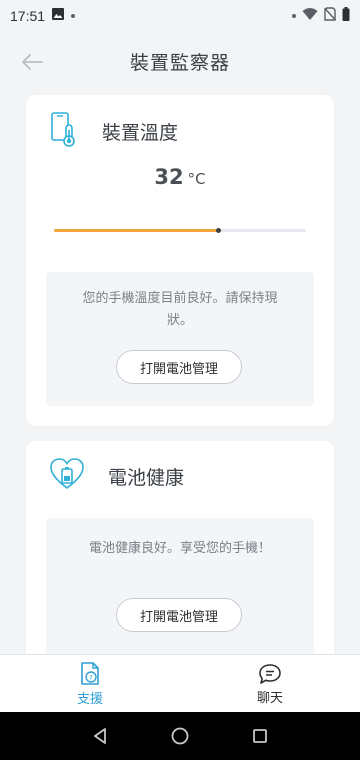 The height and width of the screenshot is (760, 360). What do you see at coordinates (270, 673) in the screenshot?
I see `chat-bubble-icon` at bounding box center [270, 673].